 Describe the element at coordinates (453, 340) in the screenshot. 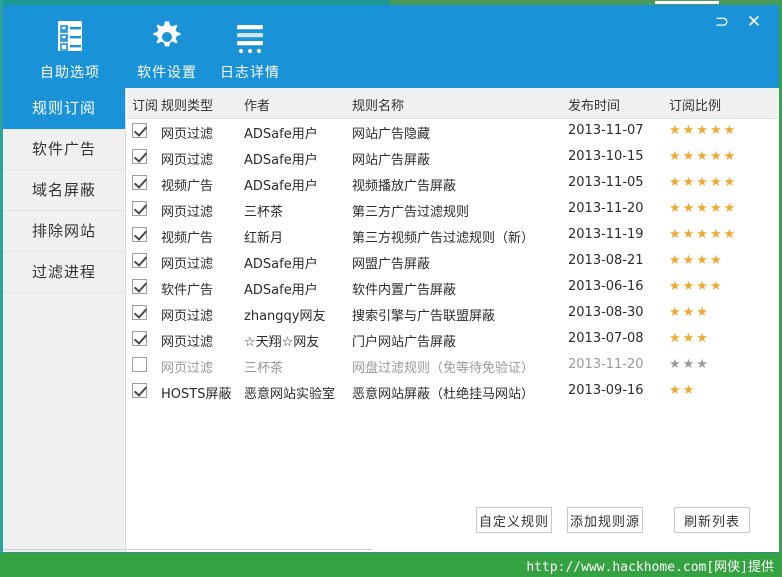

I see `table-row: 网页过滤 ☆天翔☆网友 门户网站广告屏蔽 2013-07-08 ★★★` at that location.